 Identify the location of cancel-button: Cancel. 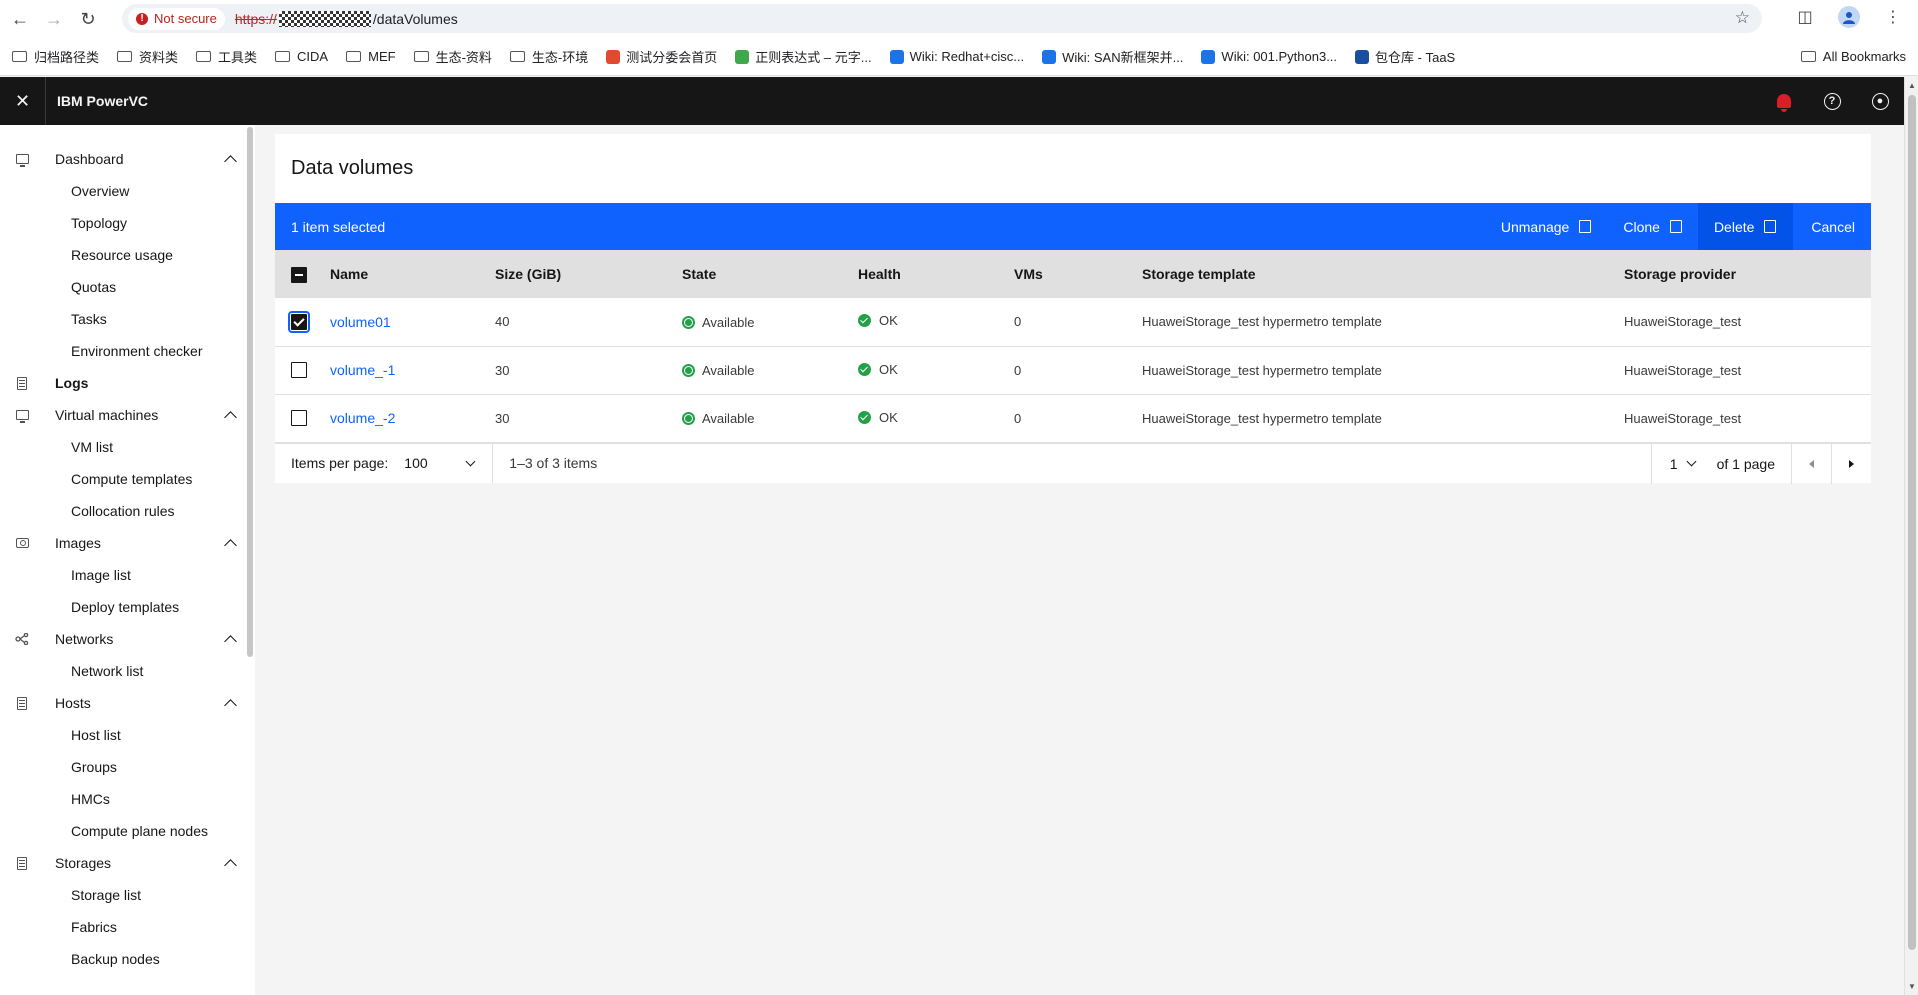
(1831, 226).